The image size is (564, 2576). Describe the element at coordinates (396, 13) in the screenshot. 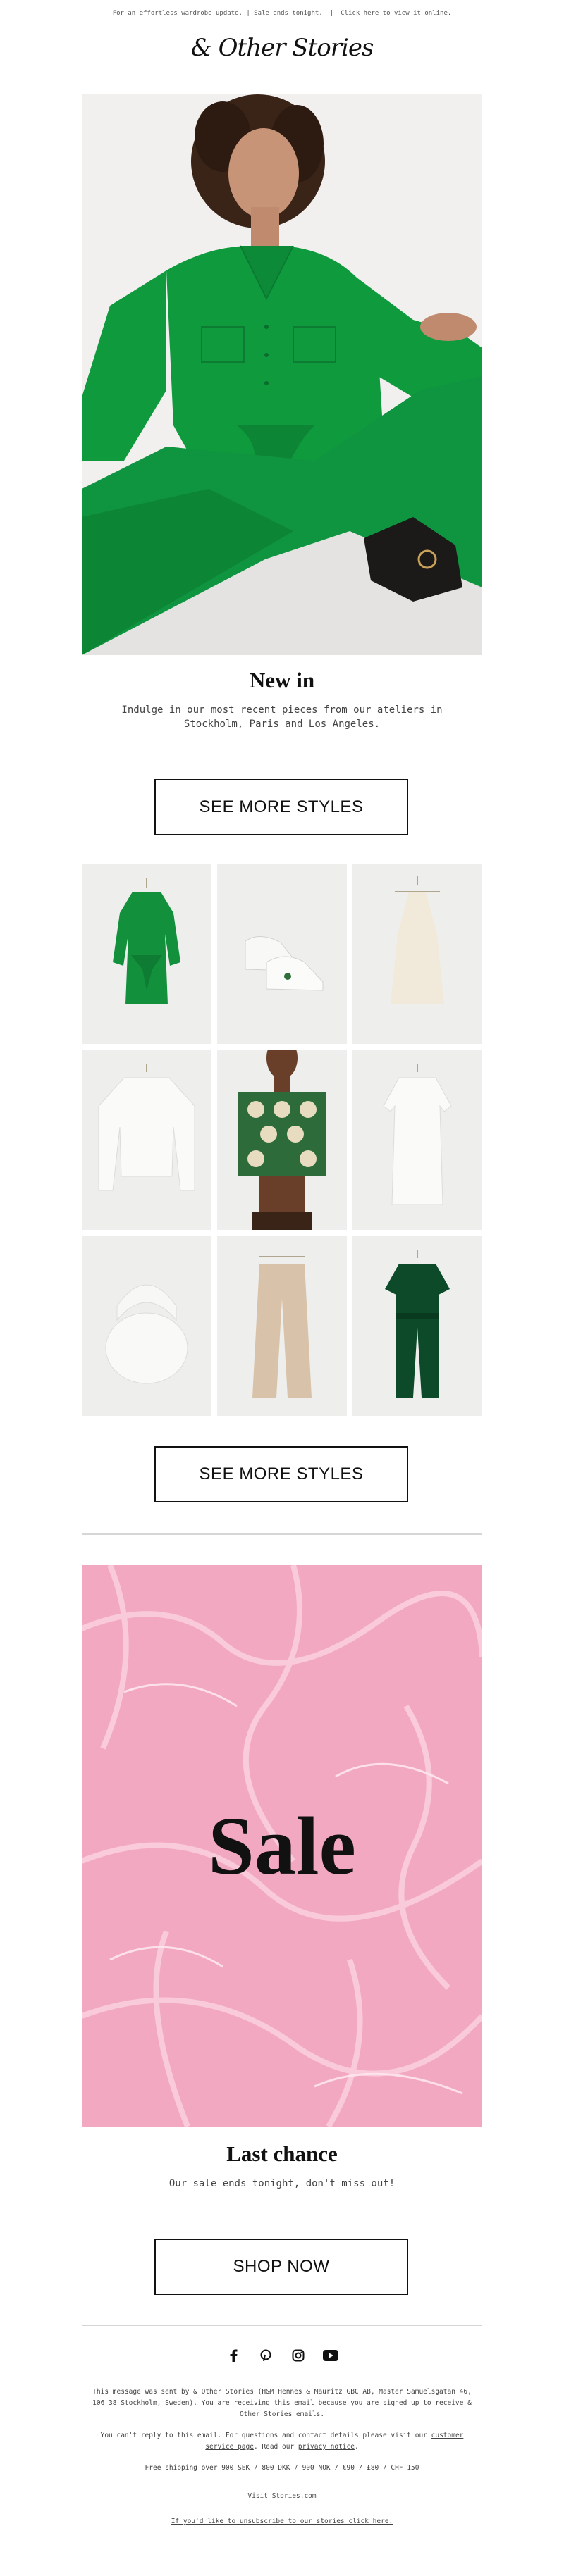

I see `view-online-link: Click here to view it online.` at that location.